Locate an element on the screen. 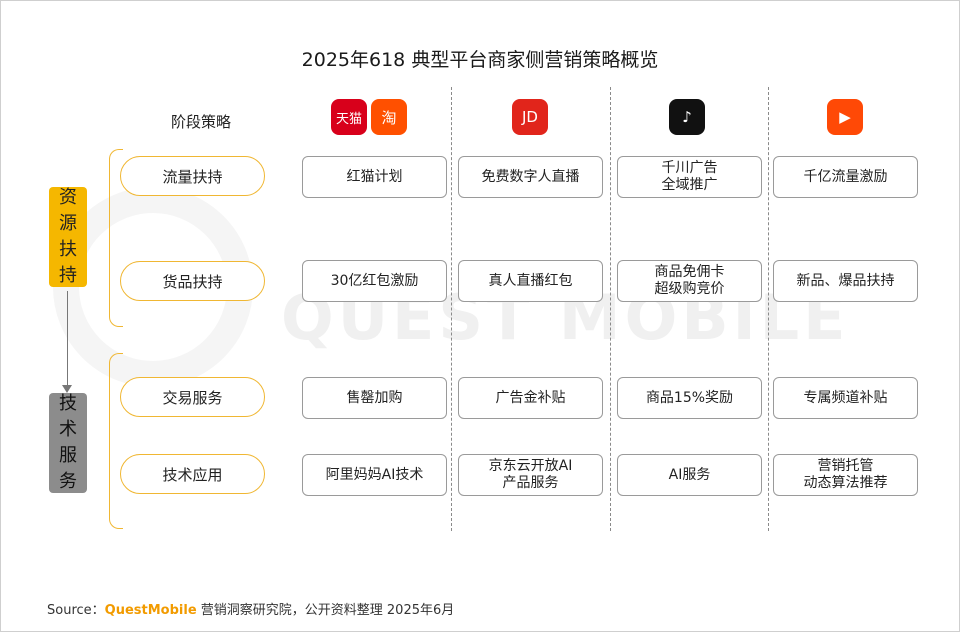  cell-jd-traffic: 免费数字人直播 is located at coordinates (530, 177).